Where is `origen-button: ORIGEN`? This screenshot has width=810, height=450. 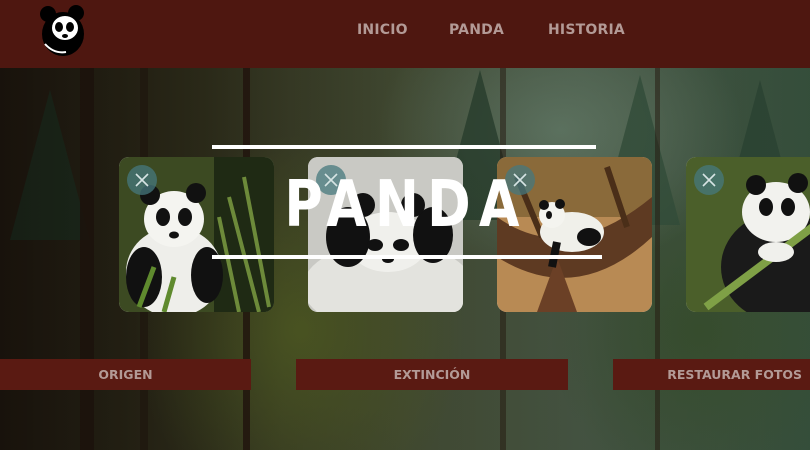 origen-button: ORIGEN is located at coordinates (125, 374).